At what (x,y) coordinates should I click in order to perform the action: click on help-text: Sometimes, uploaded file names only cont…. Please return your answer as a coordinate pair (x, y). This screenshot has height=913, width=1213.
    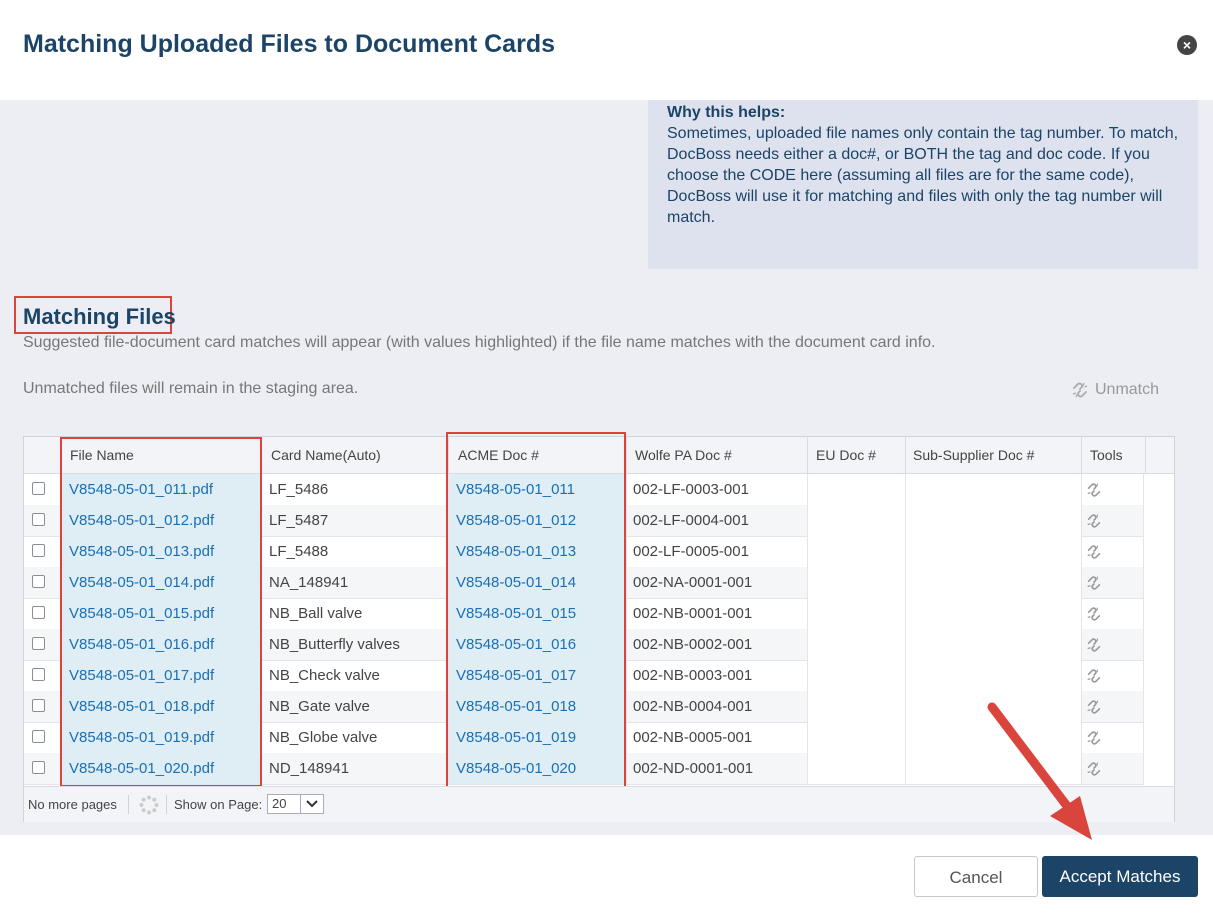
    Looking at the image, I should click on (923, 175).